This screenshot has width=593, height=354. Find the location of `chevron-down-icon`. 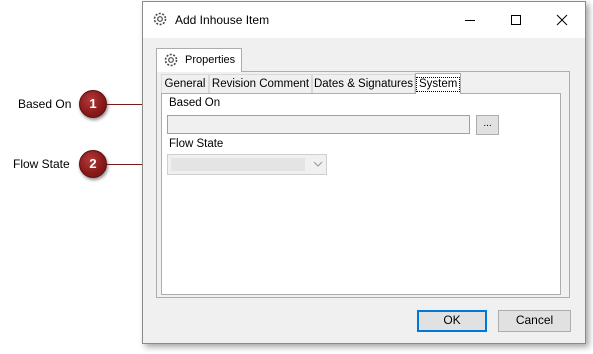

chevron-down-icon is located at coordinates (318, 164).